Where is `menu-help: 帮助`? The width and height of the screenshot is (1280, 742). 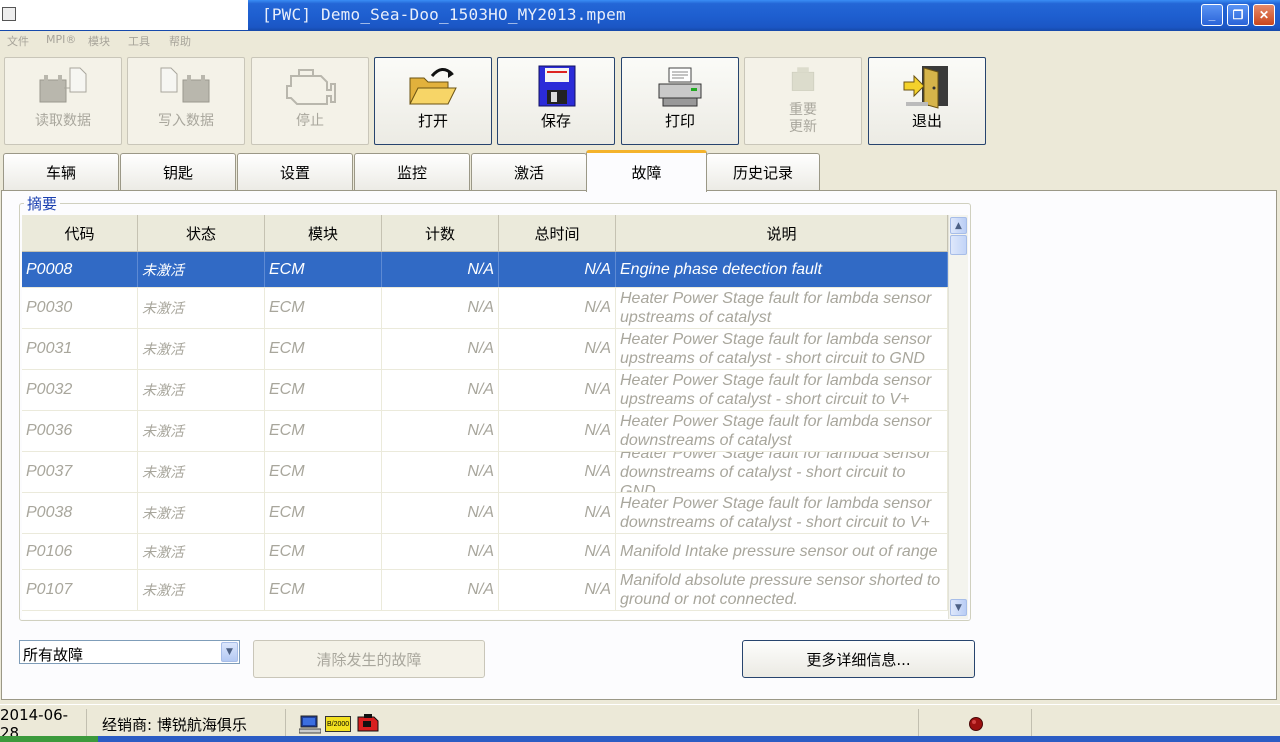 menu-help: 帮助 is located at coordinates (180, 41).